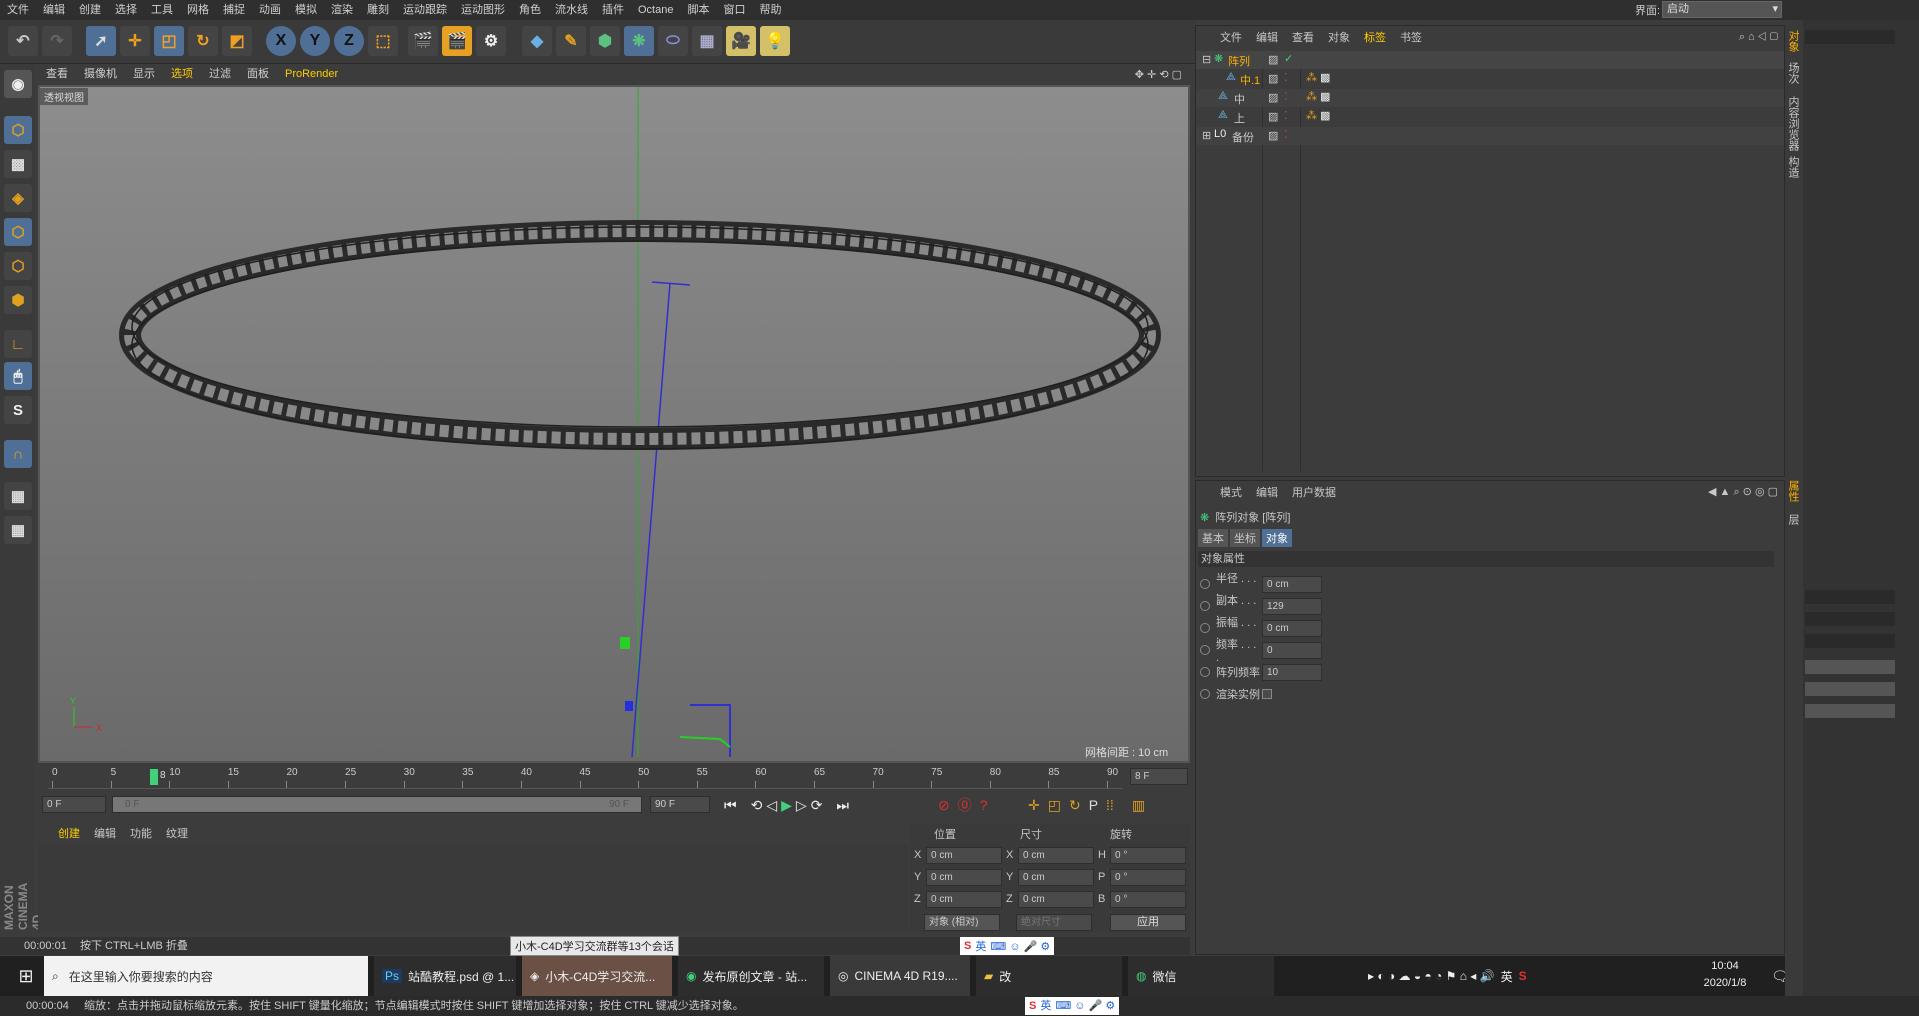 This screenshot has height=1016, width=1919. I want to click on om-menu-bookmarks: 书签, so click(1411, 37).